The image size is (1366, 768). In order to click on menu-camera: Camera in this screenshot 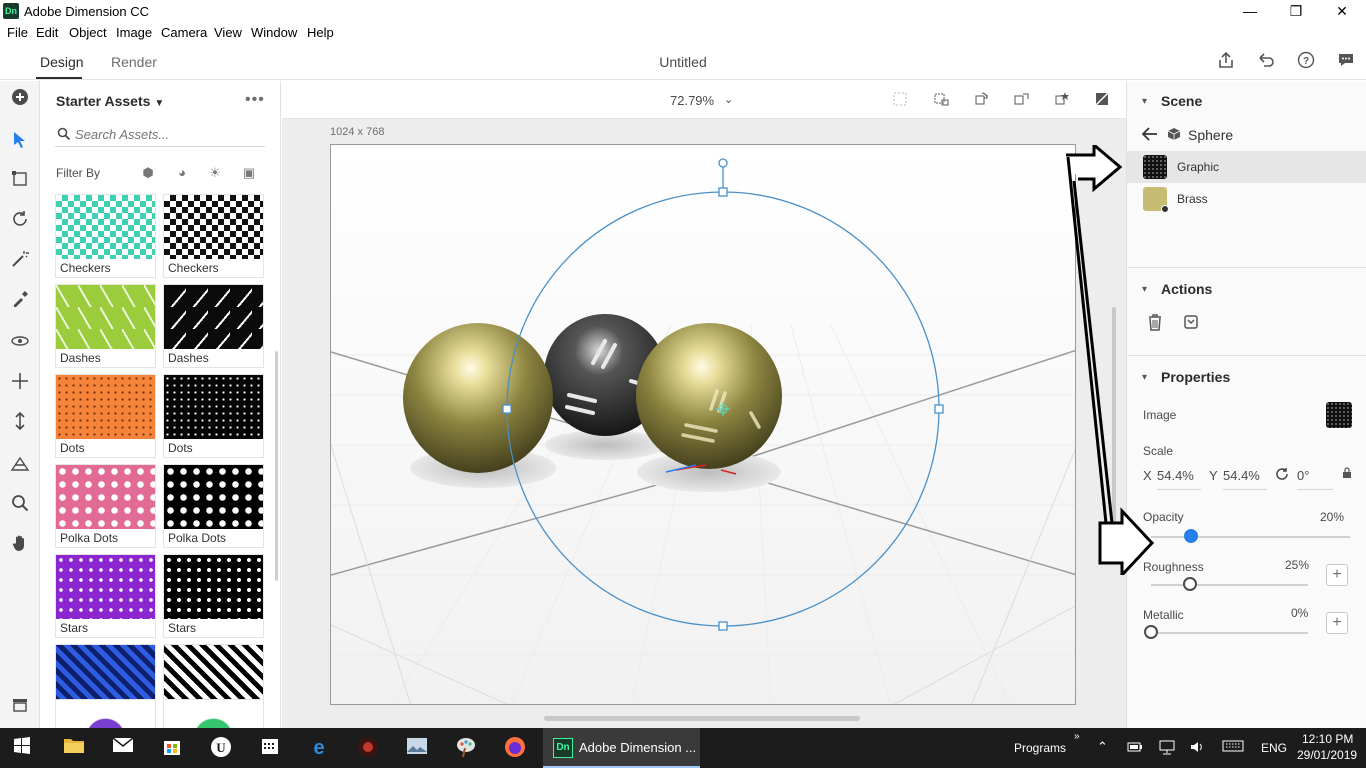, I will do `click(184, 32)`.